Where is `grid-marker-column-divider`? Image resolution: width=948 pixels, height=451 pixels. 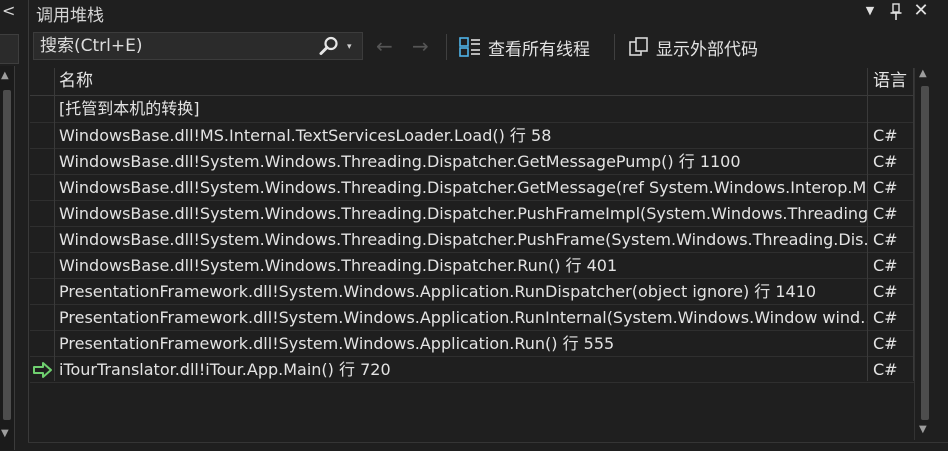 grid-marker-column-divider is located at coordinates (54, 224).